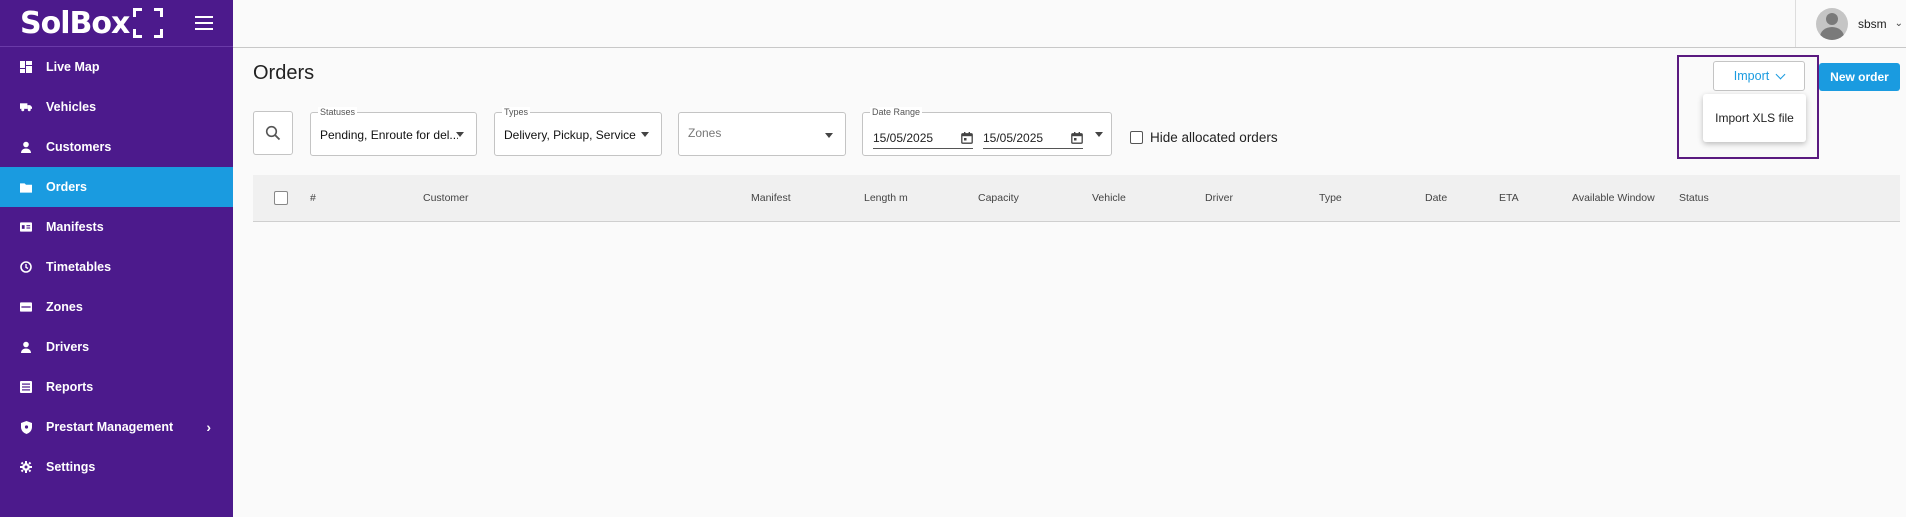 Image resolution: width=1906 pixels, height=517 pixels. Describe the element at coordinates (26, 187) in the screenshot. I see `folder-icon` at that location.